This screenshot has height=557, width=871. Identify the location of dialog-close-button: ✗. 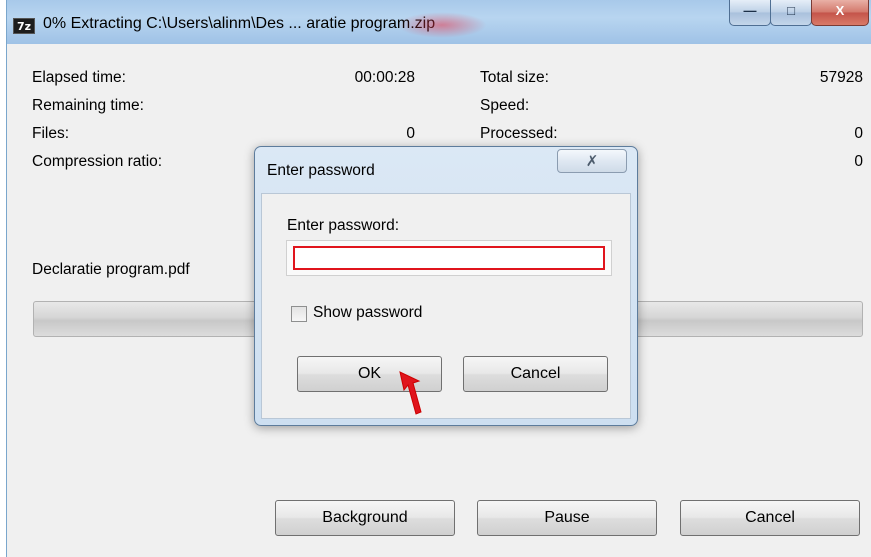
(592, 161).